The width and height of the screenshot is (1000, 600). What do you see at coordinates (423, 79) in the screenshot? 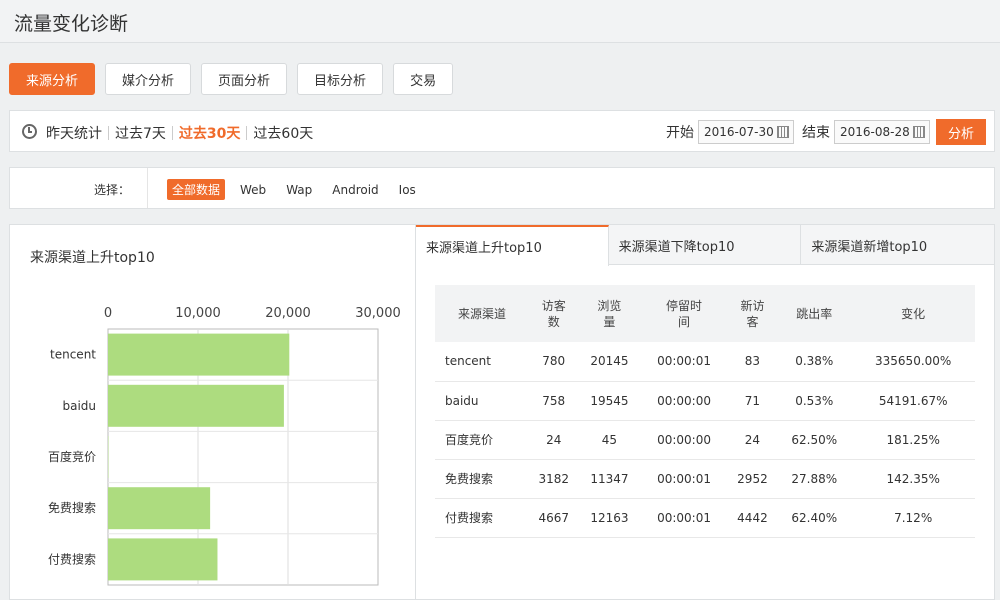
I see `main-tab-4: 交易` at bounding box center [423, 79].